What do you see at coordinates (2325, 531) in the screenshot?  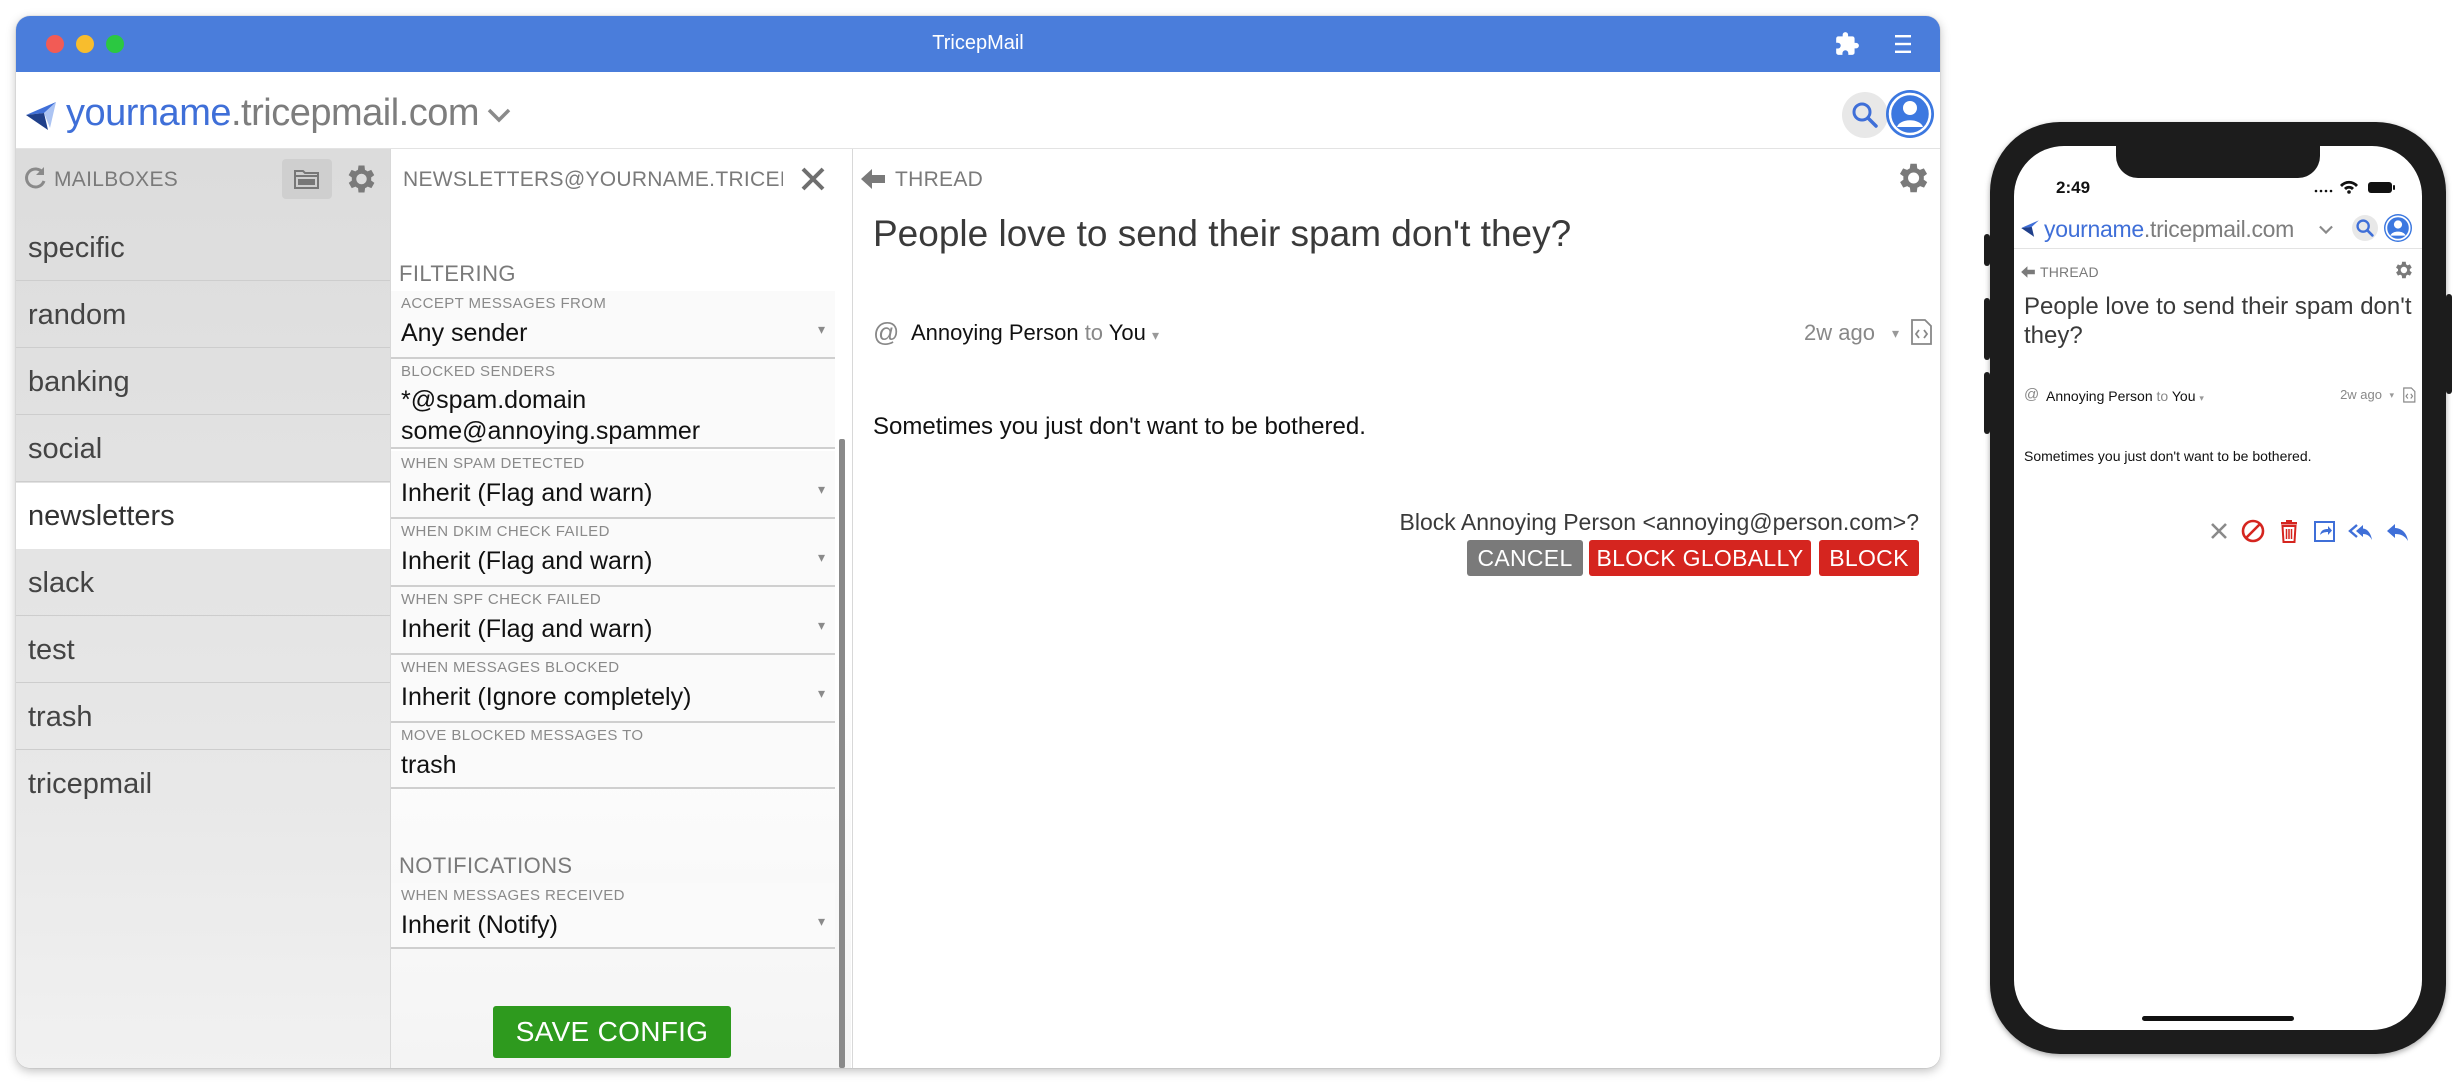 I see `forward-icon` at bounding box center [2325, 531].